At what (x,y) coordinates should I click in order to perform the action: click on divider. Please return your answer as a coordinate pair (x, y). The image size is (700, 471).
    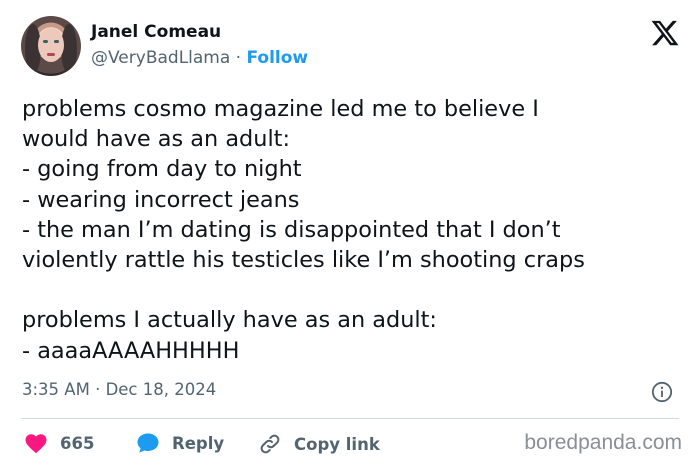
    Looking at the image, I should click on (350, 418).